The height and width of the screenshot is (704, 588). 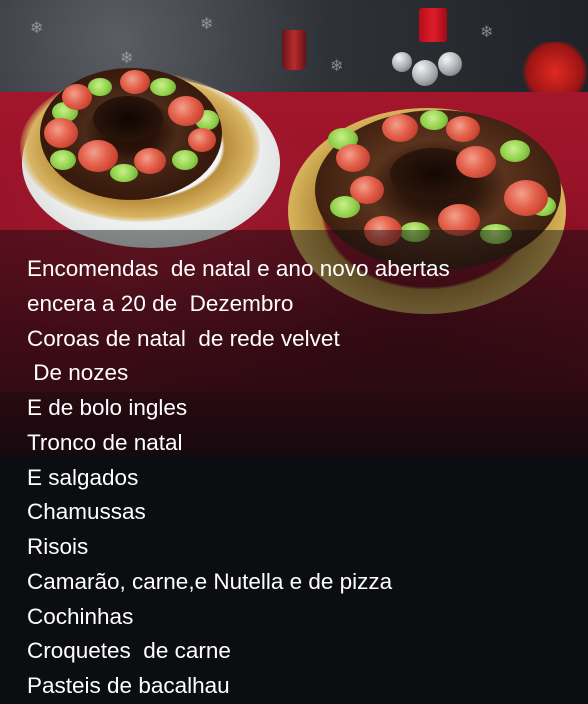 I want to click on caption-line: Cochinhas, so click(x=80, y=616).